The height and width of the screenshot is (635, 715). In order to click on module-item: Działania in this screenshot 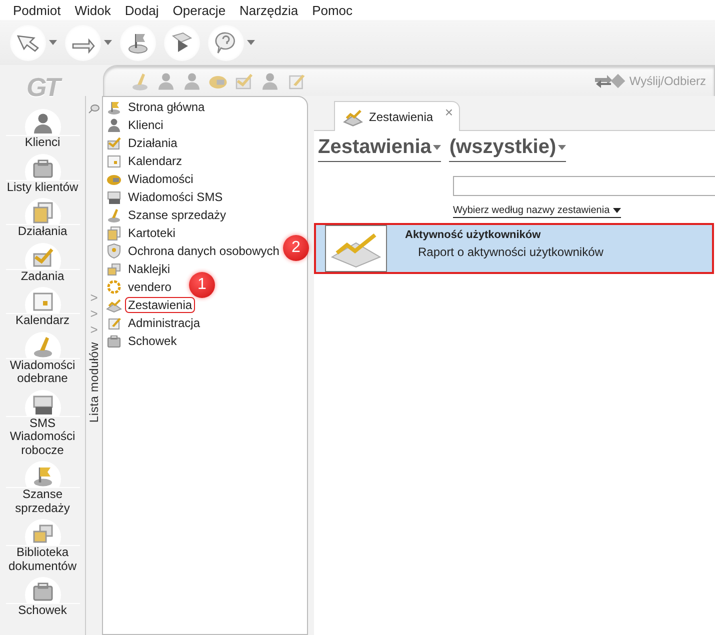, I will do `click(152, 143)`.